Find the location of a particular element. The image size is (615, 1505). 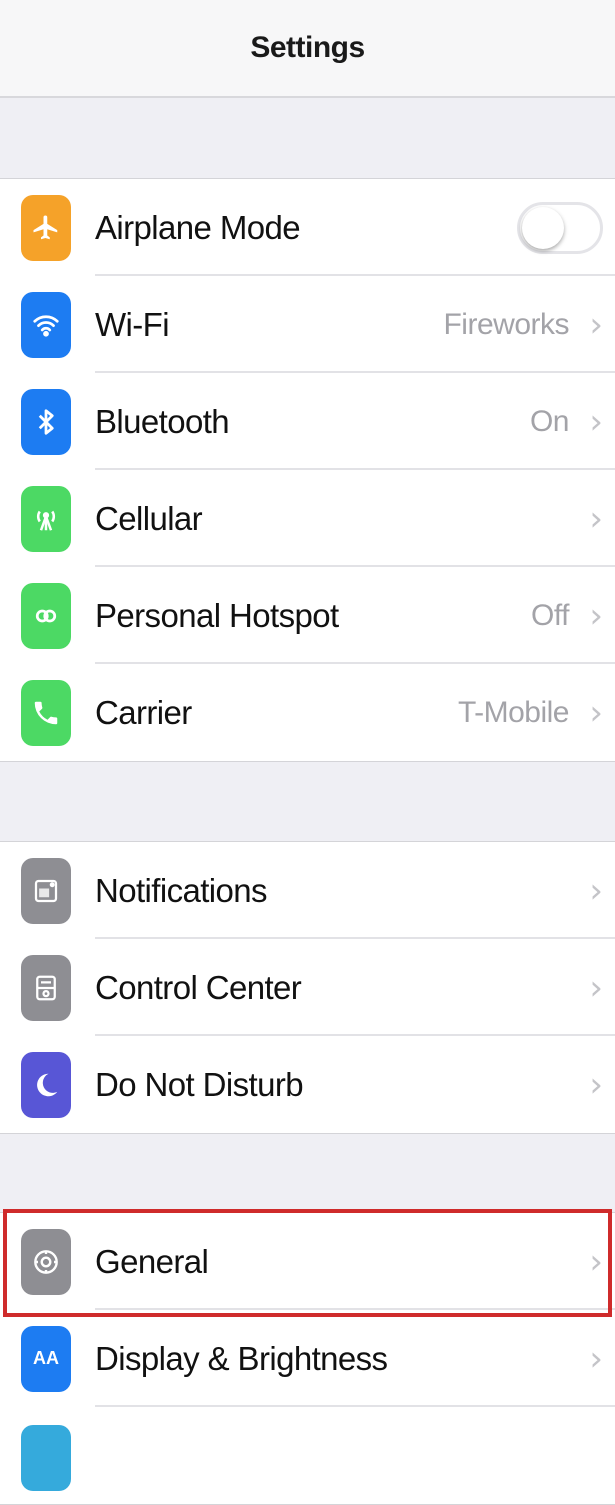

page-title: Settings is located at coordinates (307, 47).